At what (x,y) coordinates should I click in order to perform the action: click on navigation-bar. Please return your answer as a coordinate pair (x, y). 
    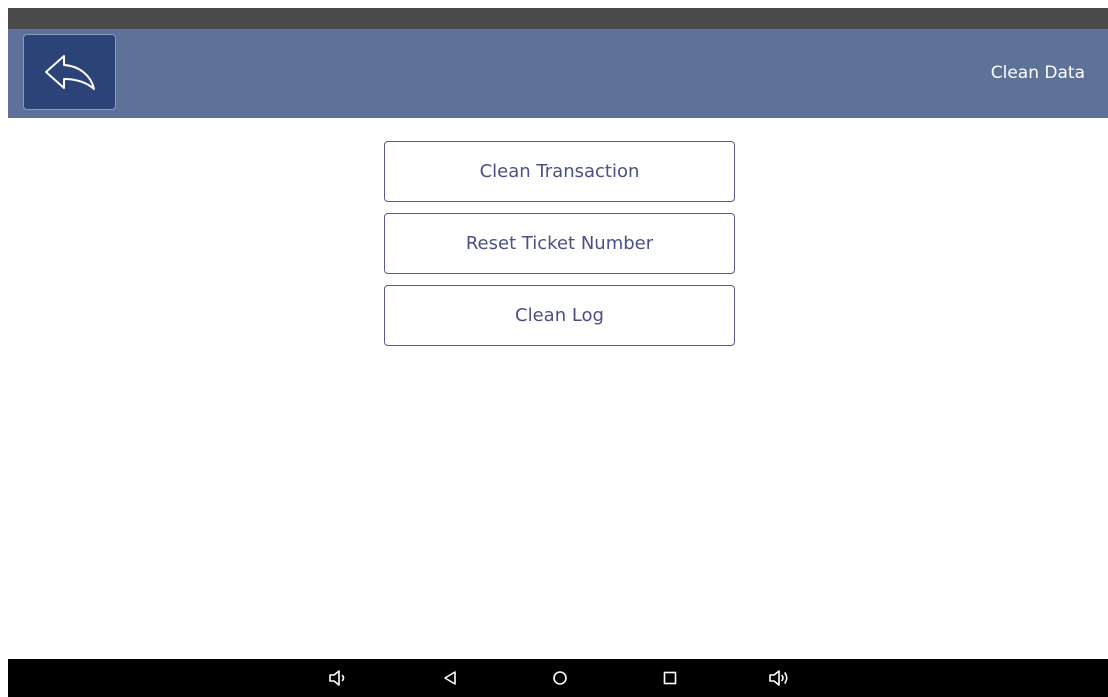
    Looking at the image, I should click on (558, 678).